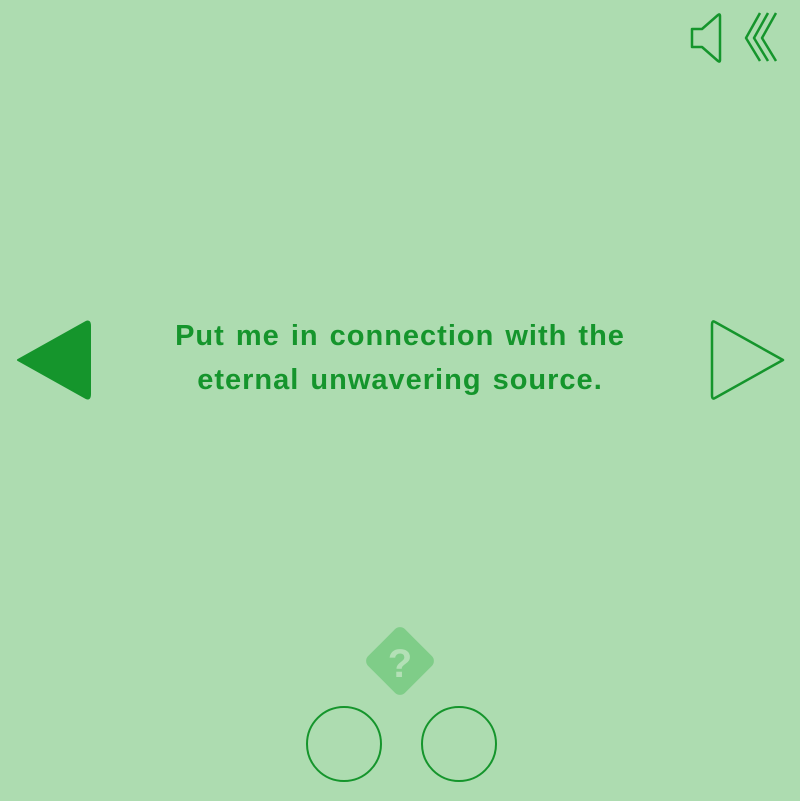 This screenshot has height=801, width=800. I want to click on previous-button, so click(54, 360).